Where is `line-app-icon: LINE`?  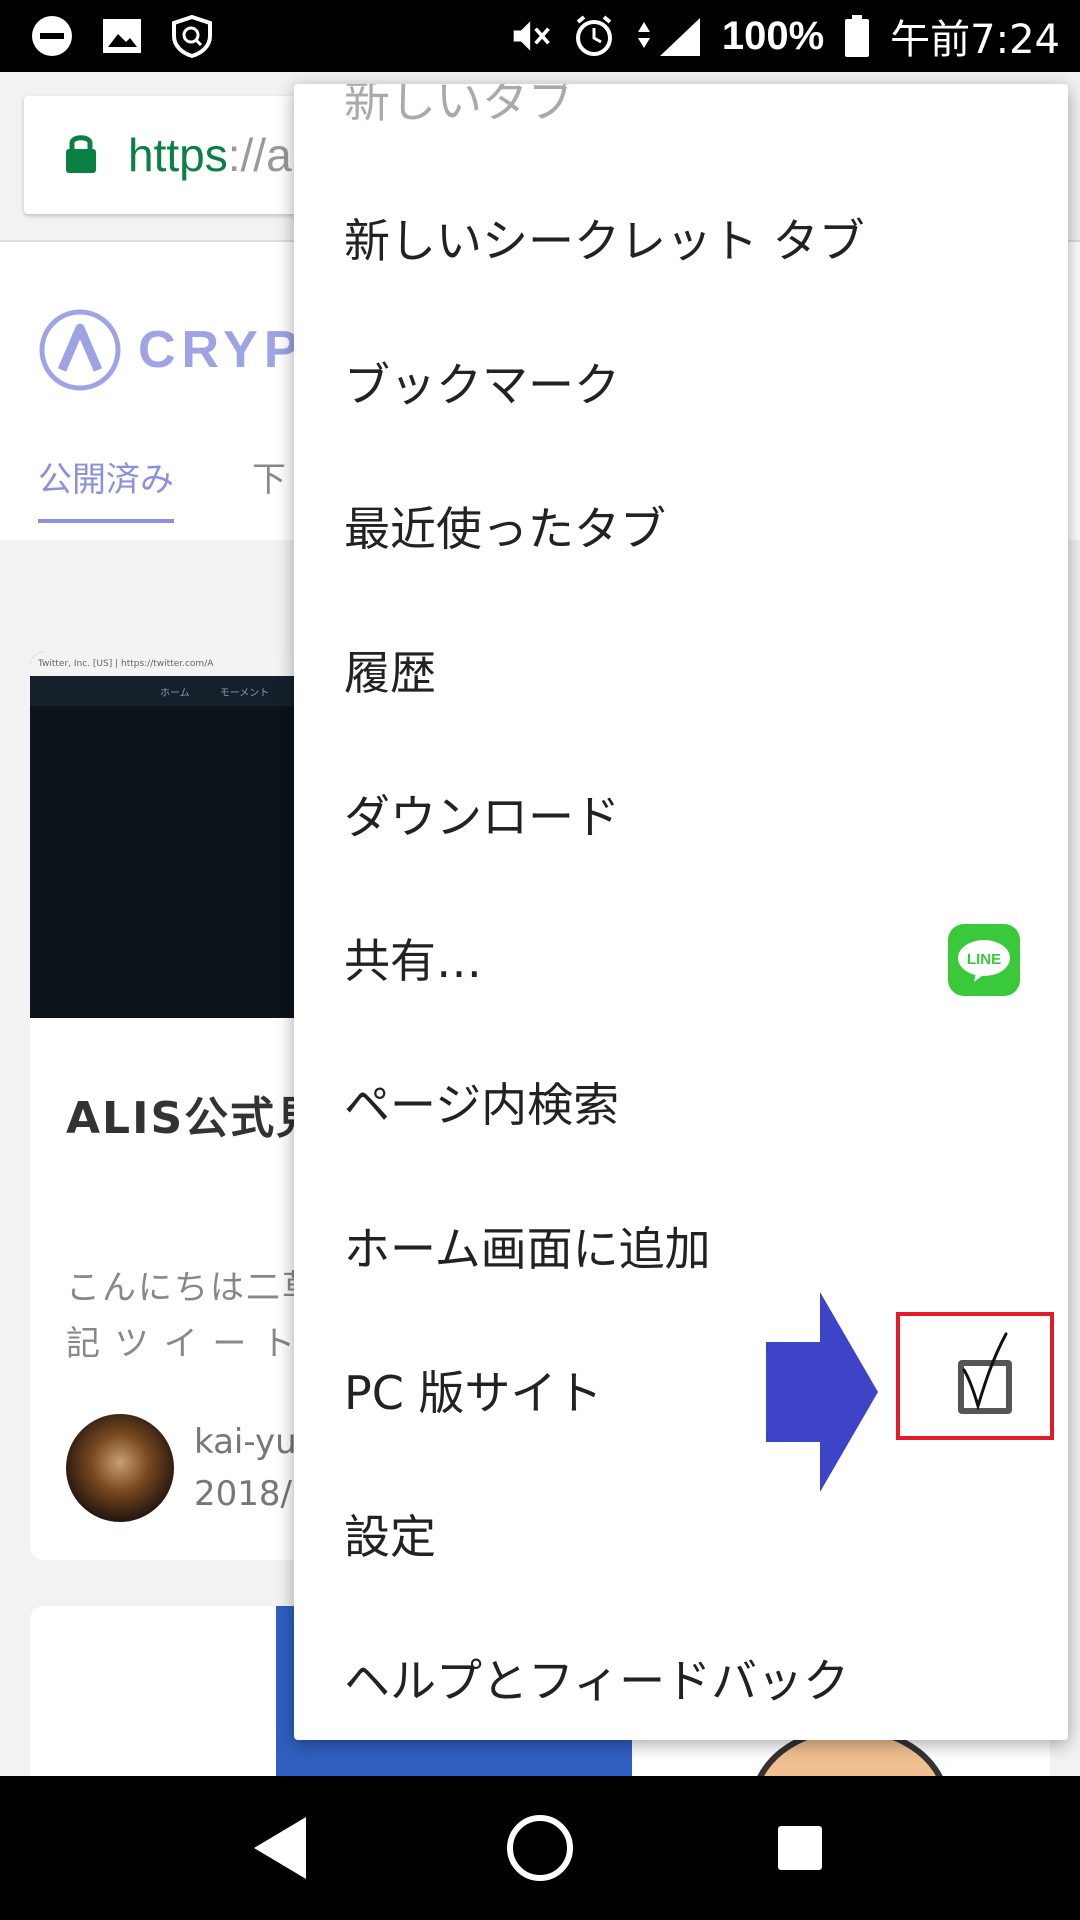 line-app-icon: LINE is located at coordinates (984, 960).